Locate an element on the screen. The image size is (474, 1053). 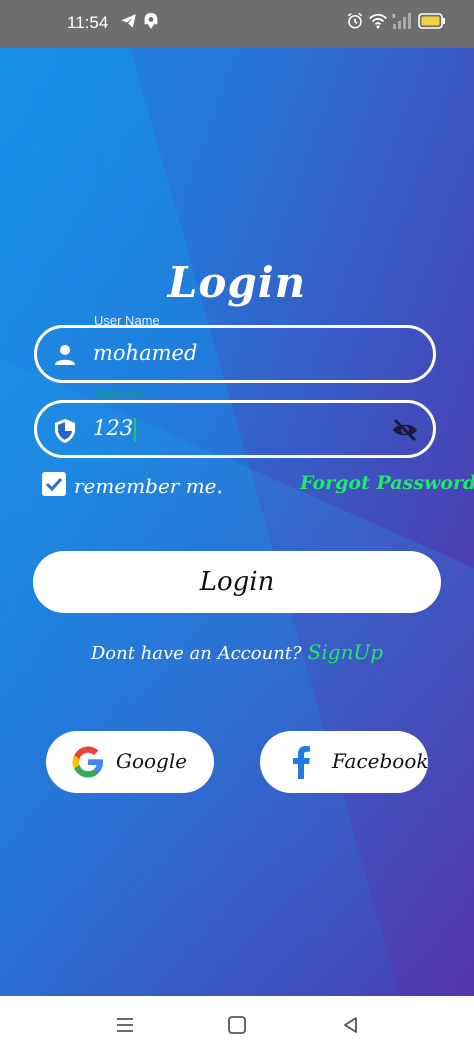
visibility-off-icon is located at coordinates (405, 430).